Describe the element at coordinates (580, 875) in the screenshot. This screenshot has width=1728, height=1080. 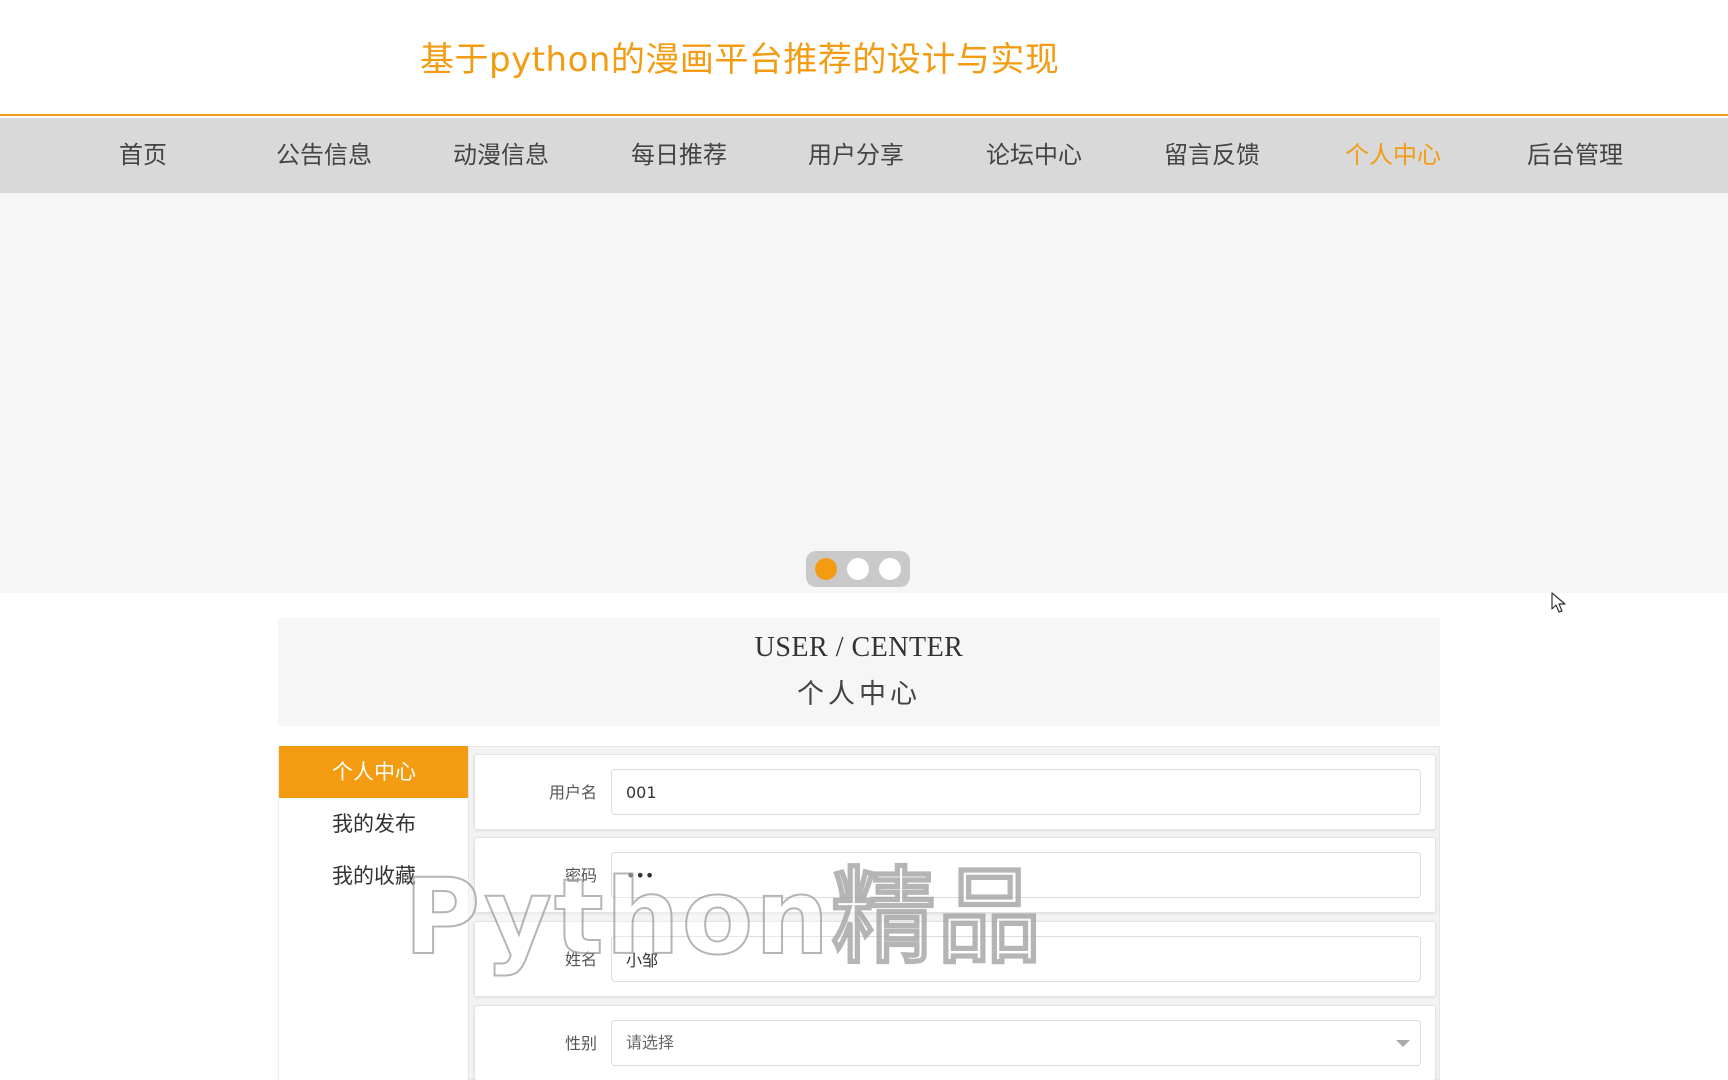
I see `password-label: 密码` at that location.